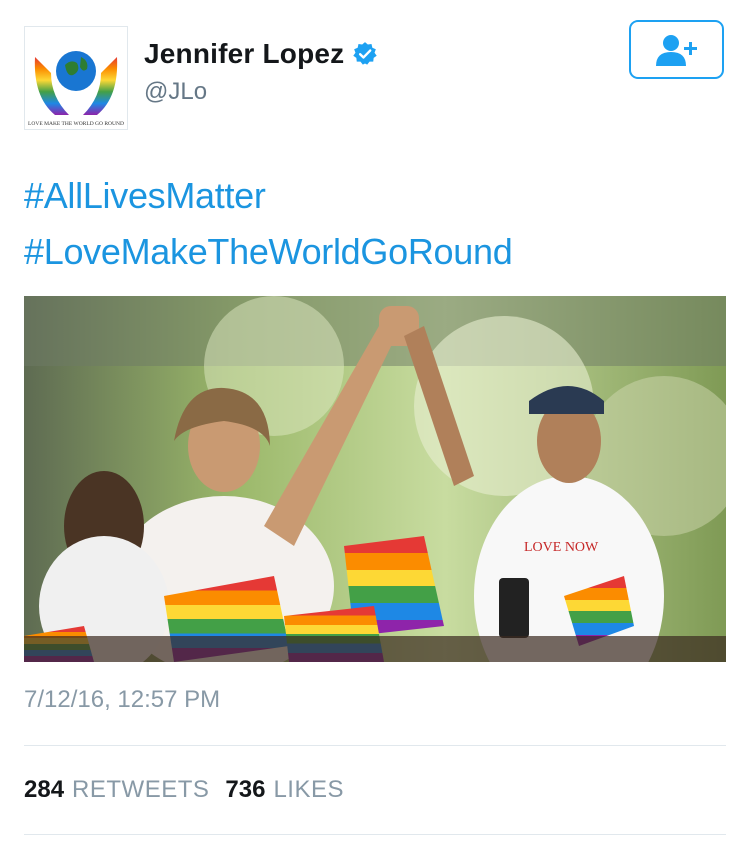 This screenshot has width=750, height=842. I want to click on tweet-text: #AllLivesMatter #LoveMakeTheWorldGoRound, so click(375, 224).